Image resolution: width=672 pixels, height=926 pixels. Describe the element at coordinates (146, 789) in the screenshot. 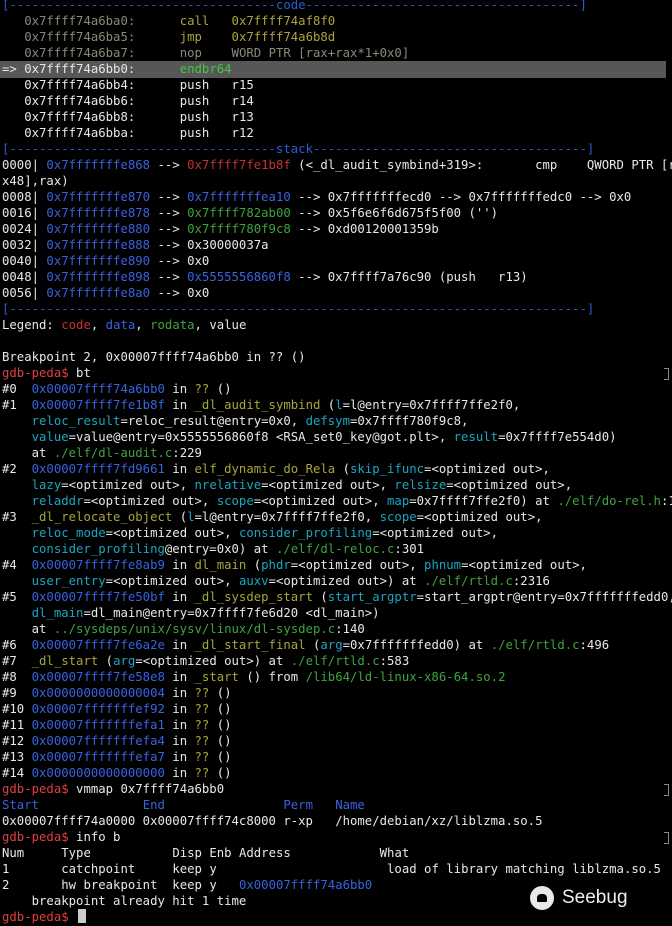

I see `vmmap-command: vmmap 0x7ffff74a6bb0` at that location.